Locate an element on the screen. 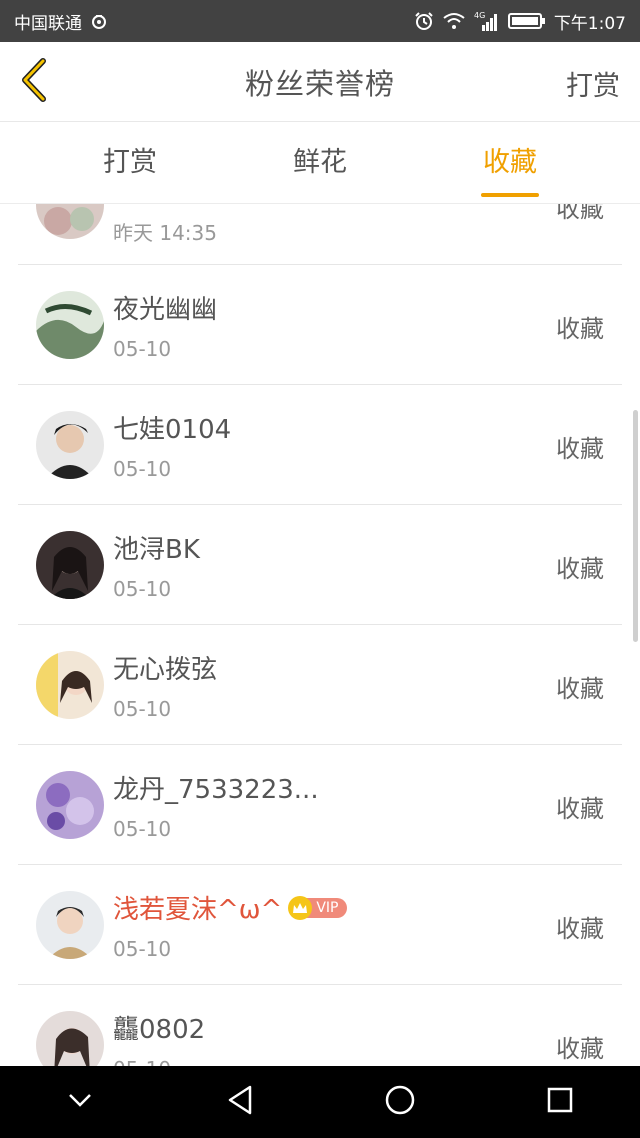 The width and height of the screenshot is (640, 1138). scrollbar is located at coordinates (635, 526).